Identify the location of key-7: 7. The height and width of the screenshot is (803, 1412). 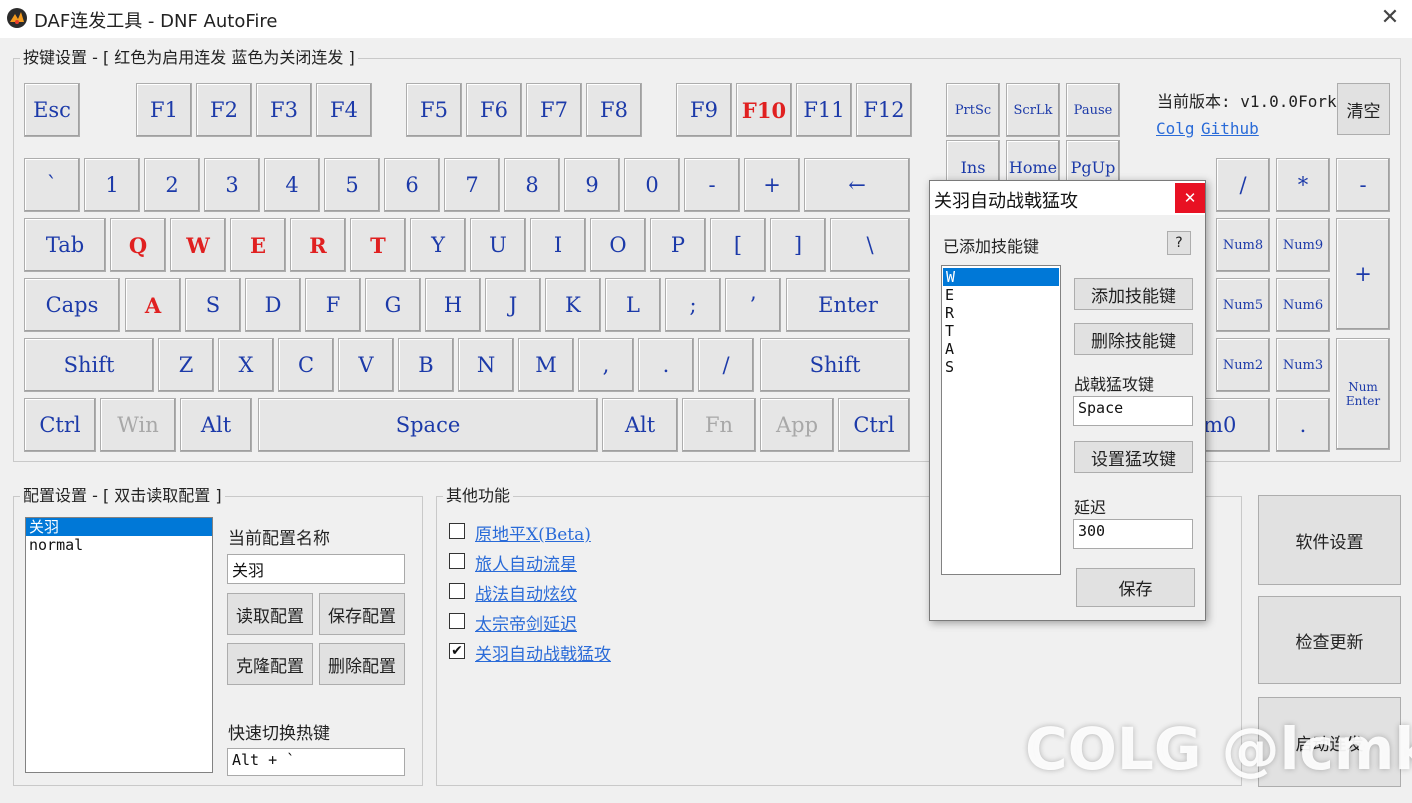
(472, 185).